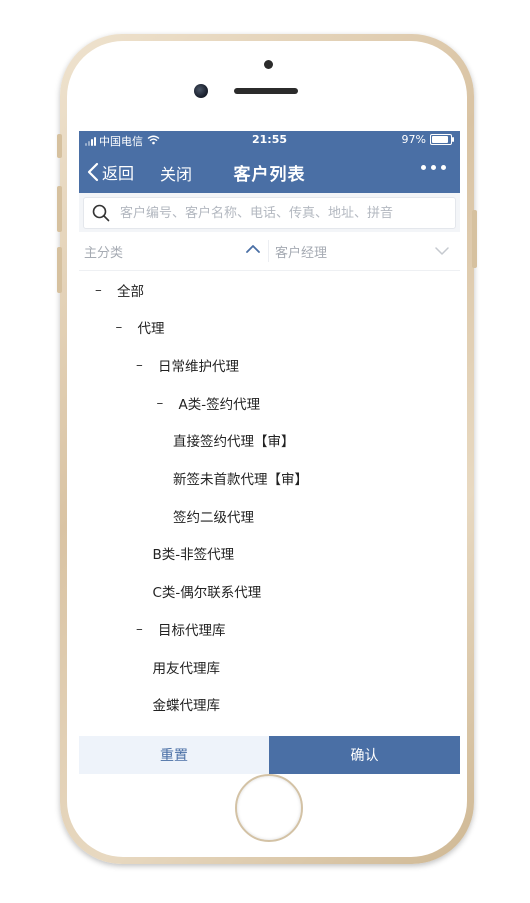  I want to click on tree-node: 签约二级代理, so click(213, 515).